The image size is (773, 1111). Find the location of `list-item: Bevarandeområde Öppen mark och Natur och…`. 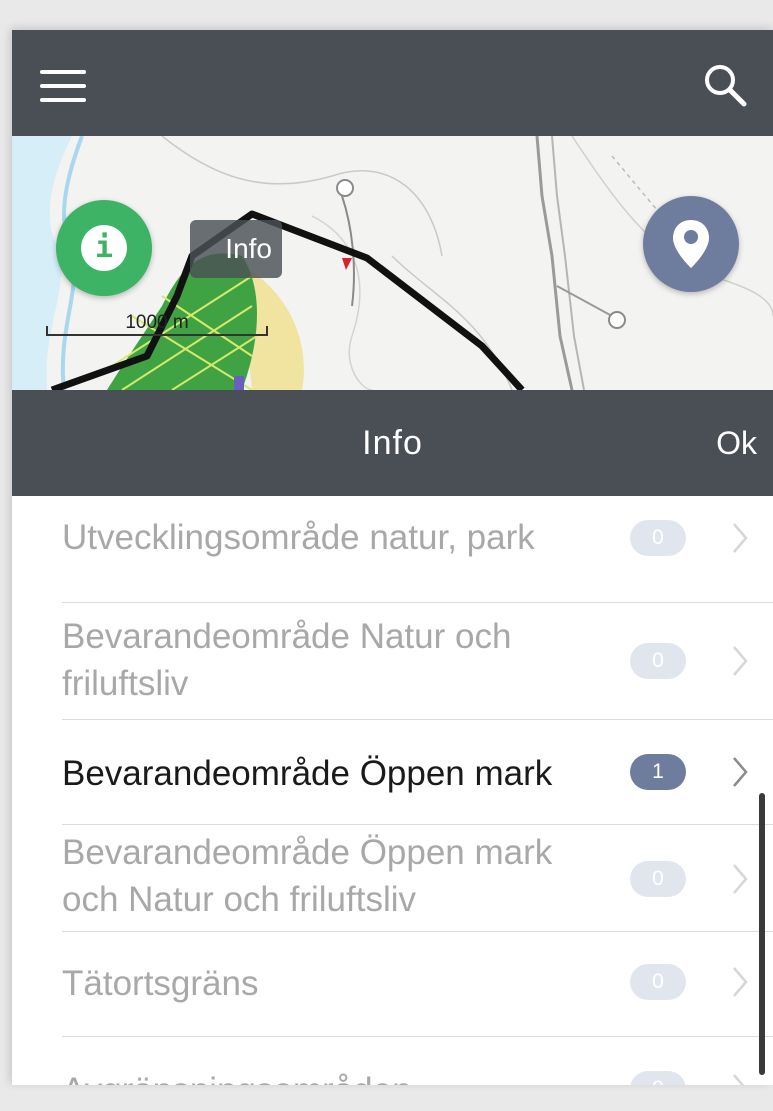

list-item: Bevarandeområde Öppen mark och Natur och… is located at coordinates (417, 878).